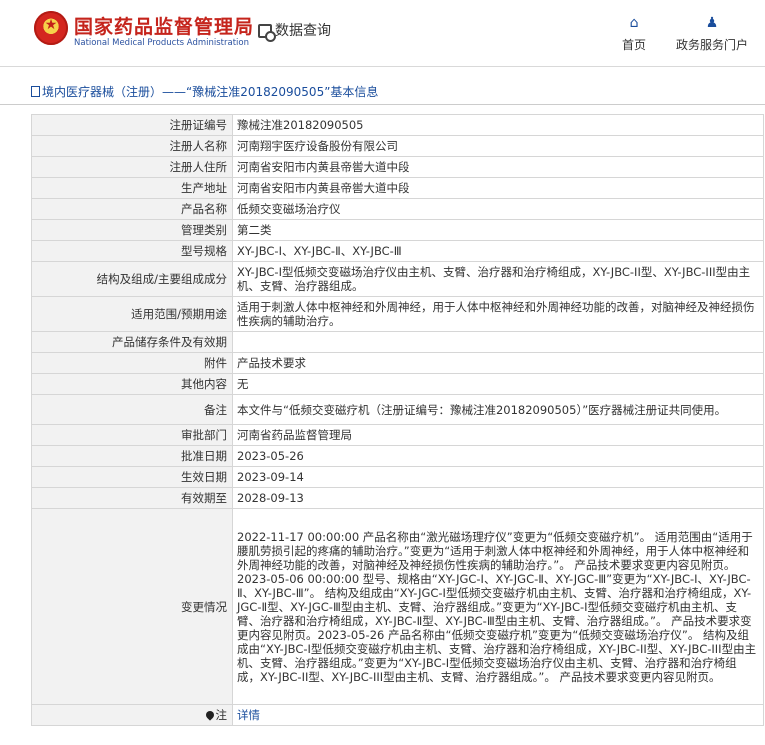 This screenshot has width=765, height=745. What do you see at coordinates (498, 456) in the screenshot?
I see `field-value: 2023-05-26` at bounding box center [498, 456].